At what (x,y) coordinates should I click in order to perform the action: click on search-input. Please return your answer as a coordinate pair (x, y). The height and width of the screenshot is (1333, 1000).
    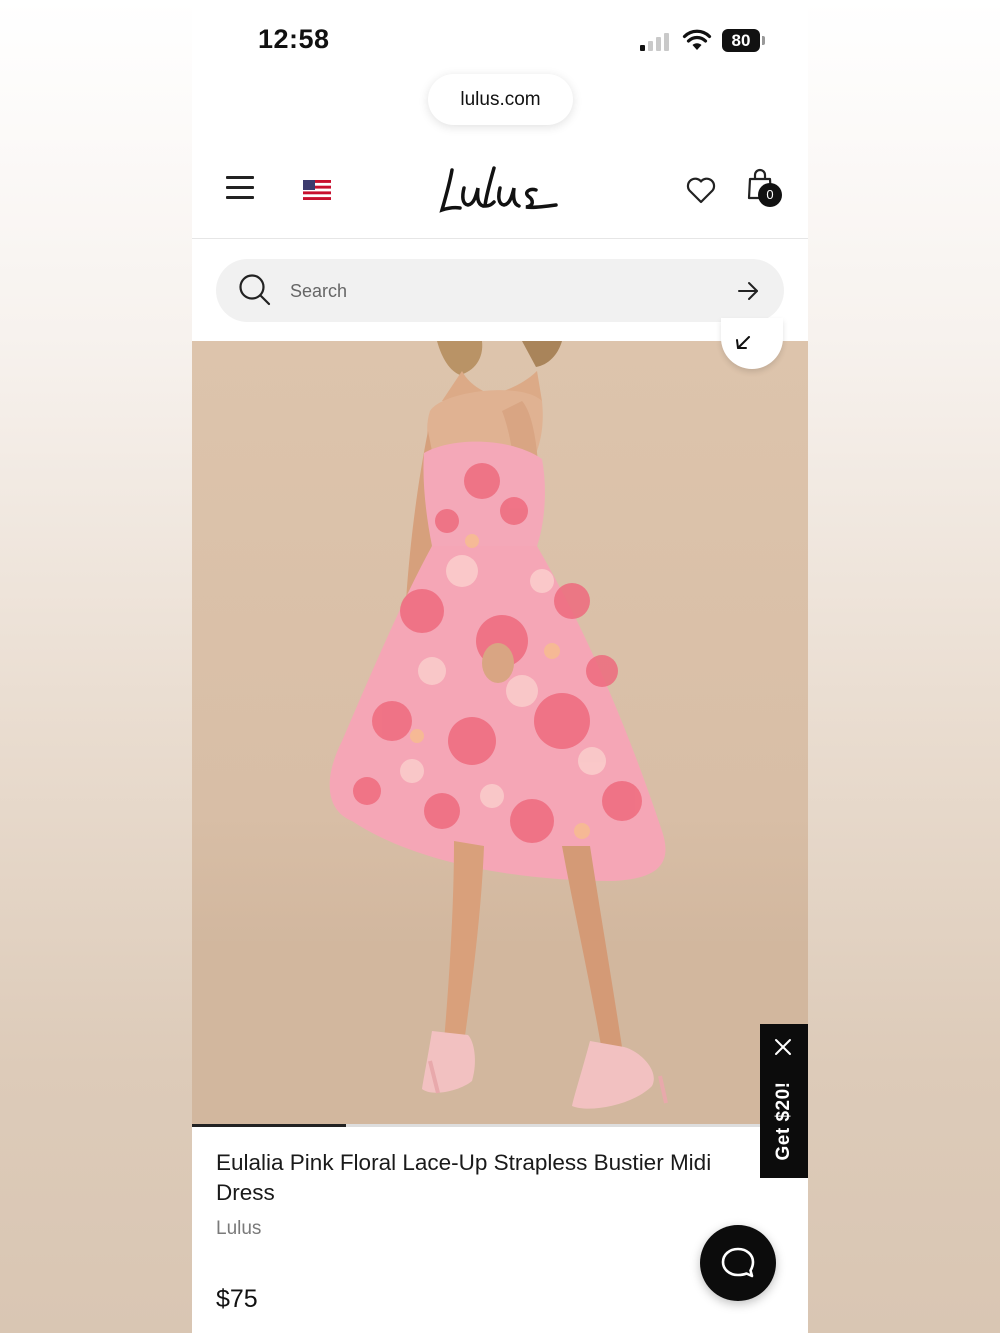
    Looking at the image, I should click on (500, 291).